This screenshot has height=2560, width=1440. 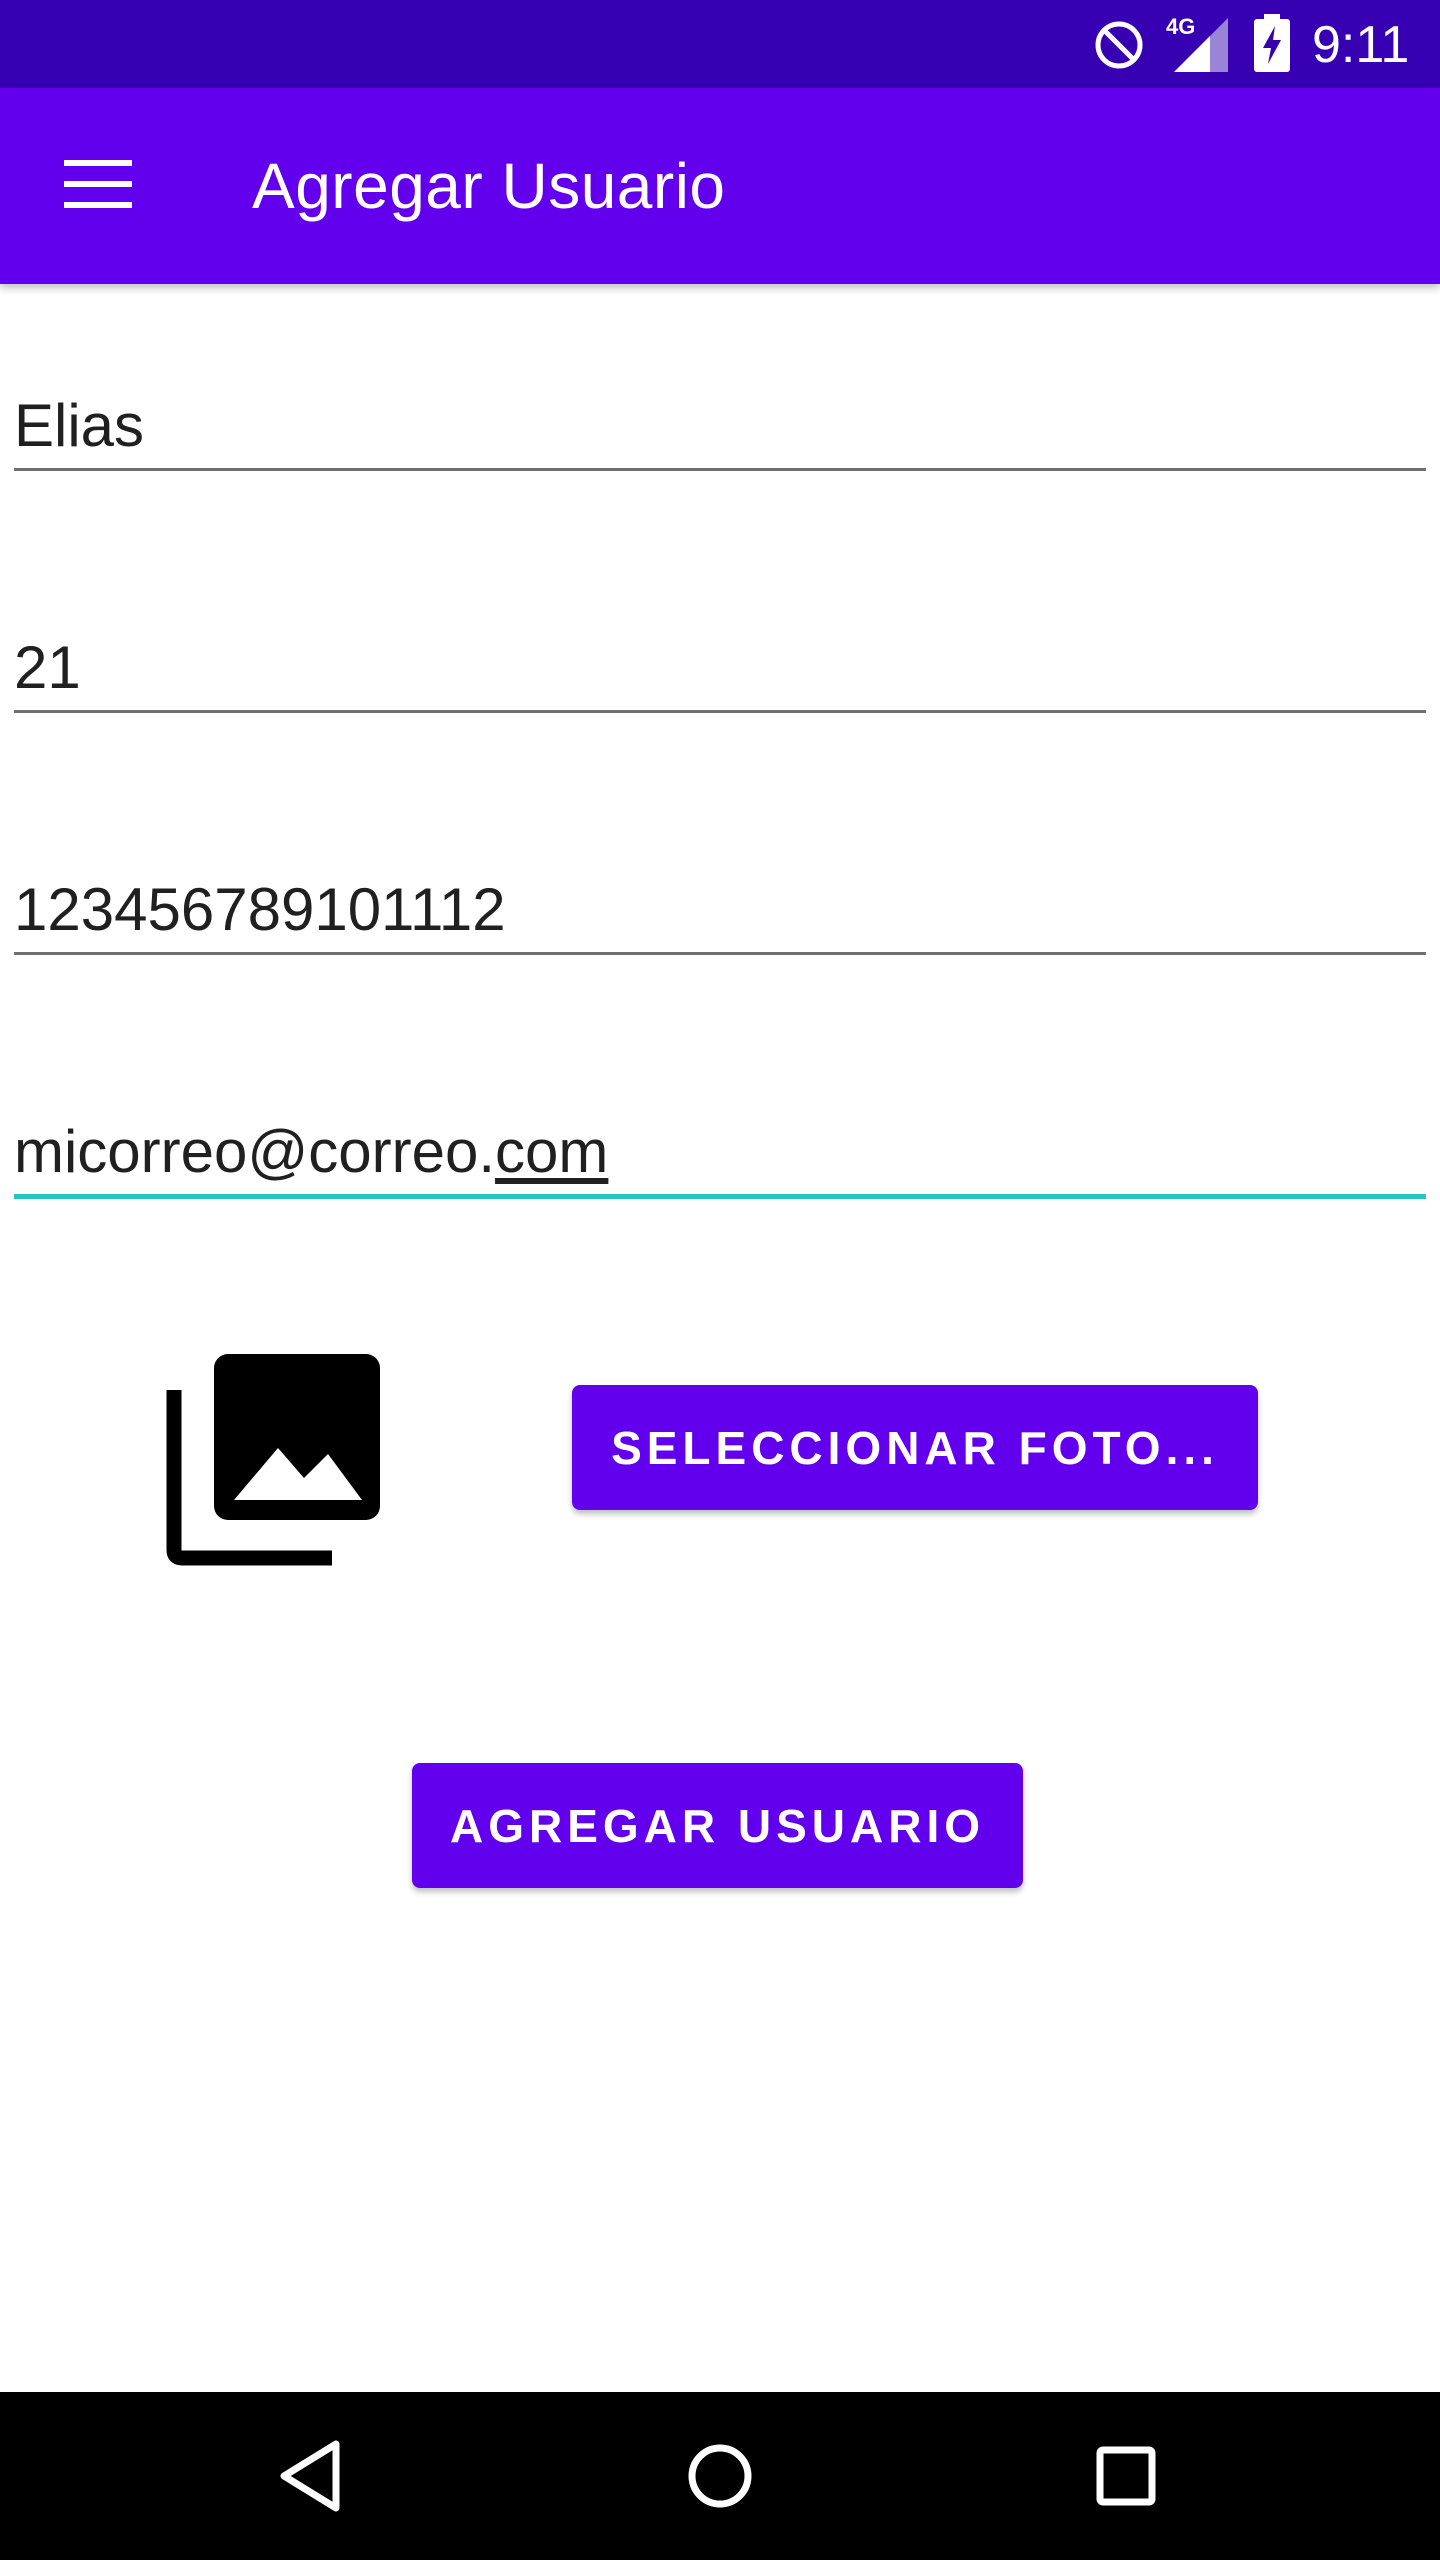 I want to click on recents-button, so click(x=1126, y=2476).